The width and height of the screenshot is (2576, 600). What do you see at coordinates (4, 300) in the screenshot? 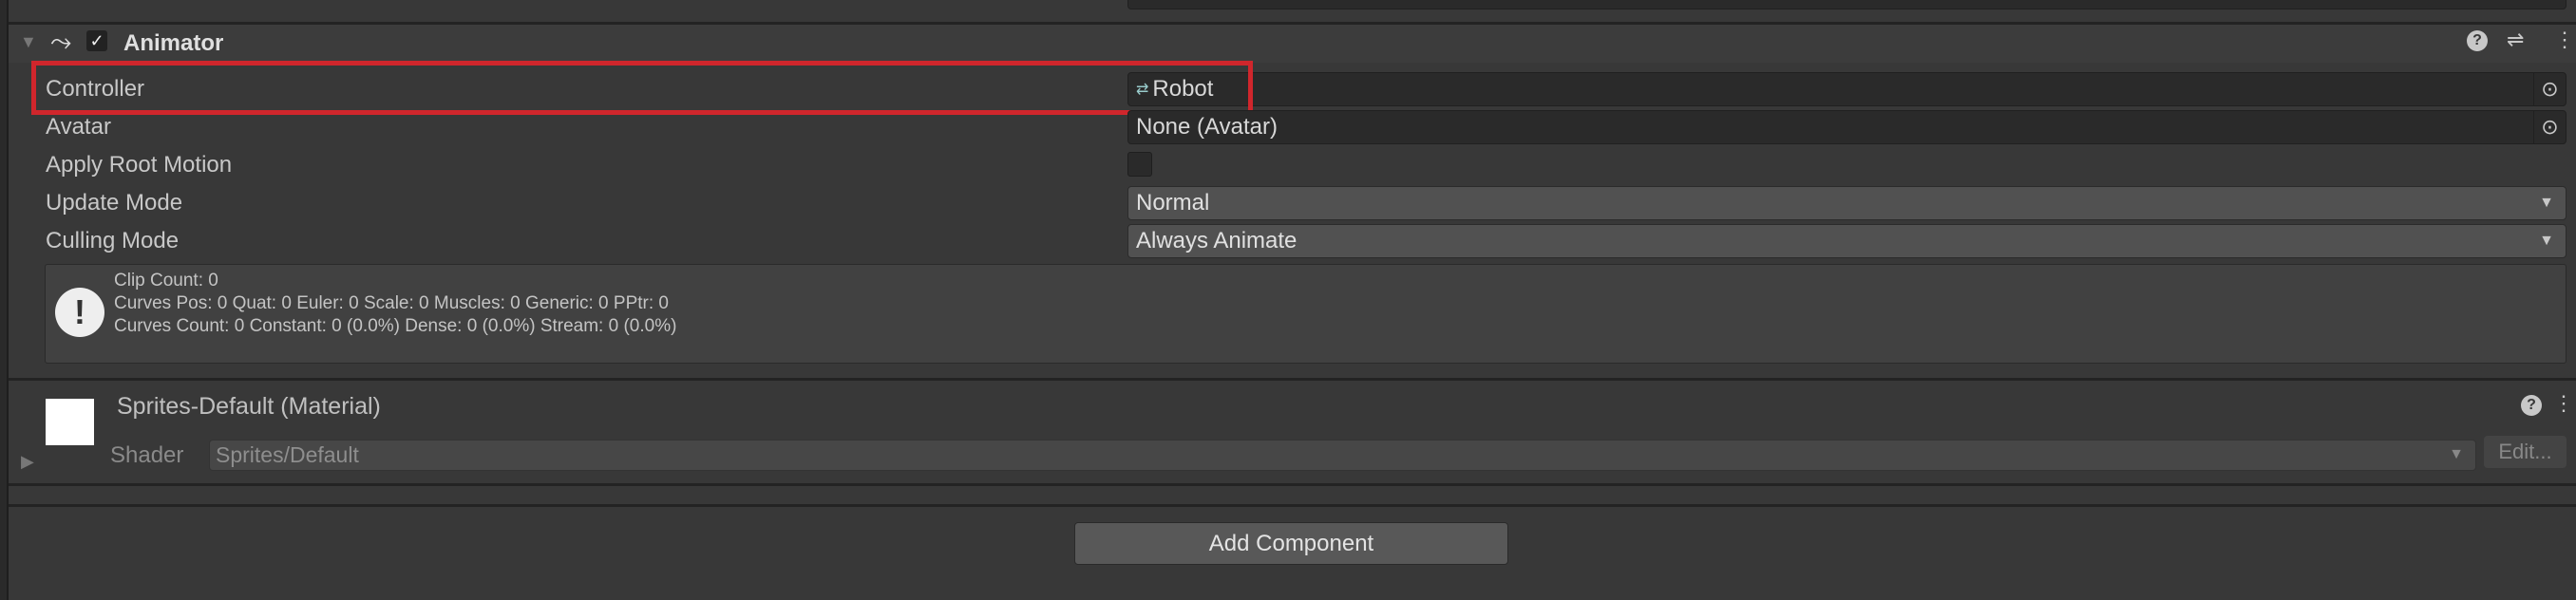
I see `window-left-border` at bounding box center [4, 300].